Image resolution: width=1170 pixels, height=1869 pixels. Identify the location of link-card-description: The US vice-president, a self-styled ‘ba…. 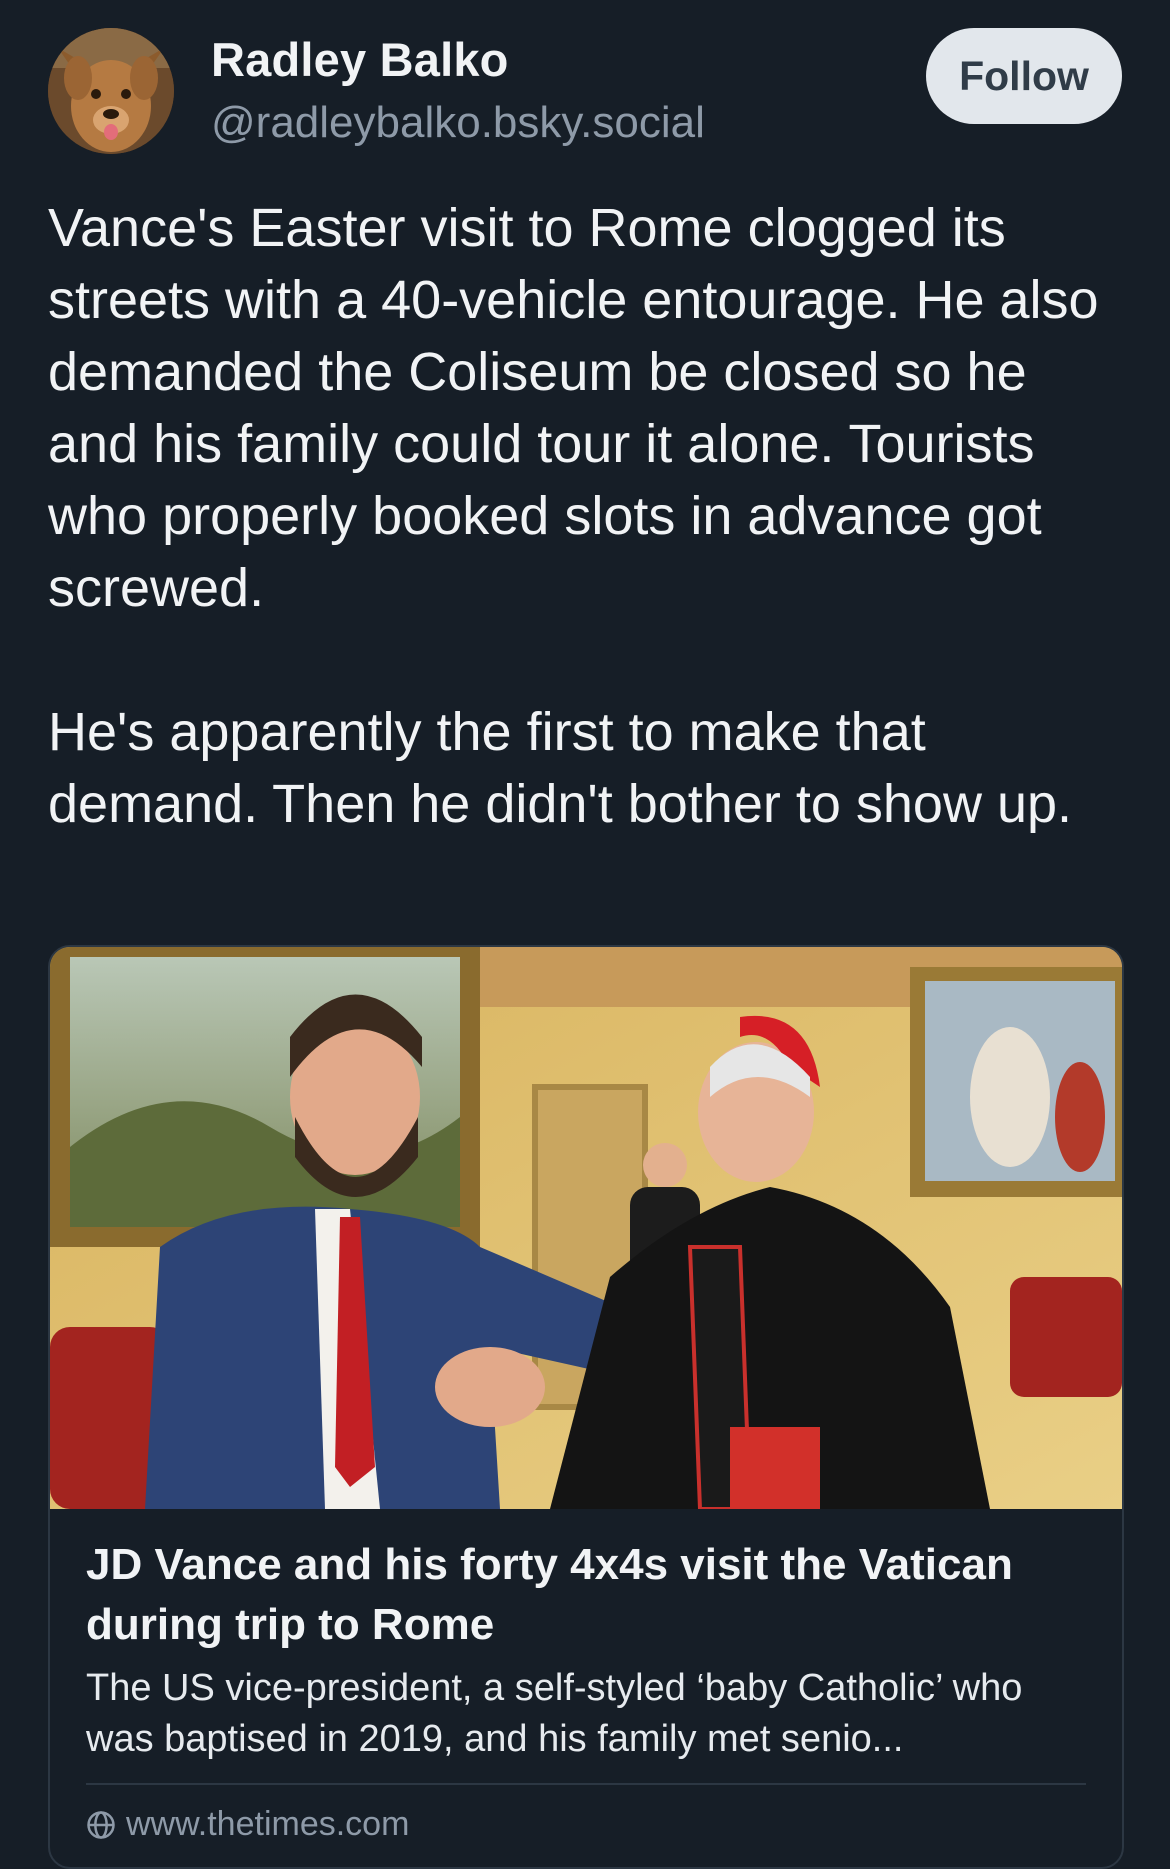
(554, 1713).